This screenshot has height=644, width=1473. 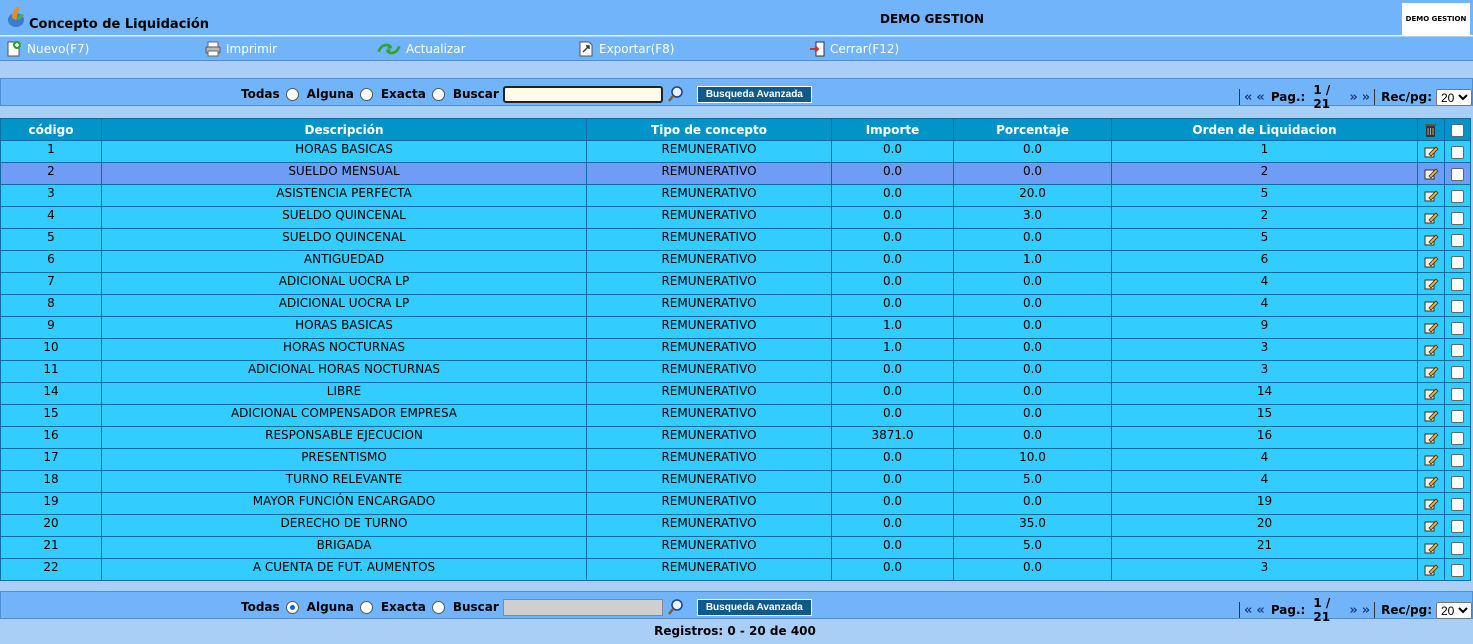 What do you see at coordinates (421, 49) in the screenshot?
I see `refresh-button: Actualizar` at bounding box center [421, 49].